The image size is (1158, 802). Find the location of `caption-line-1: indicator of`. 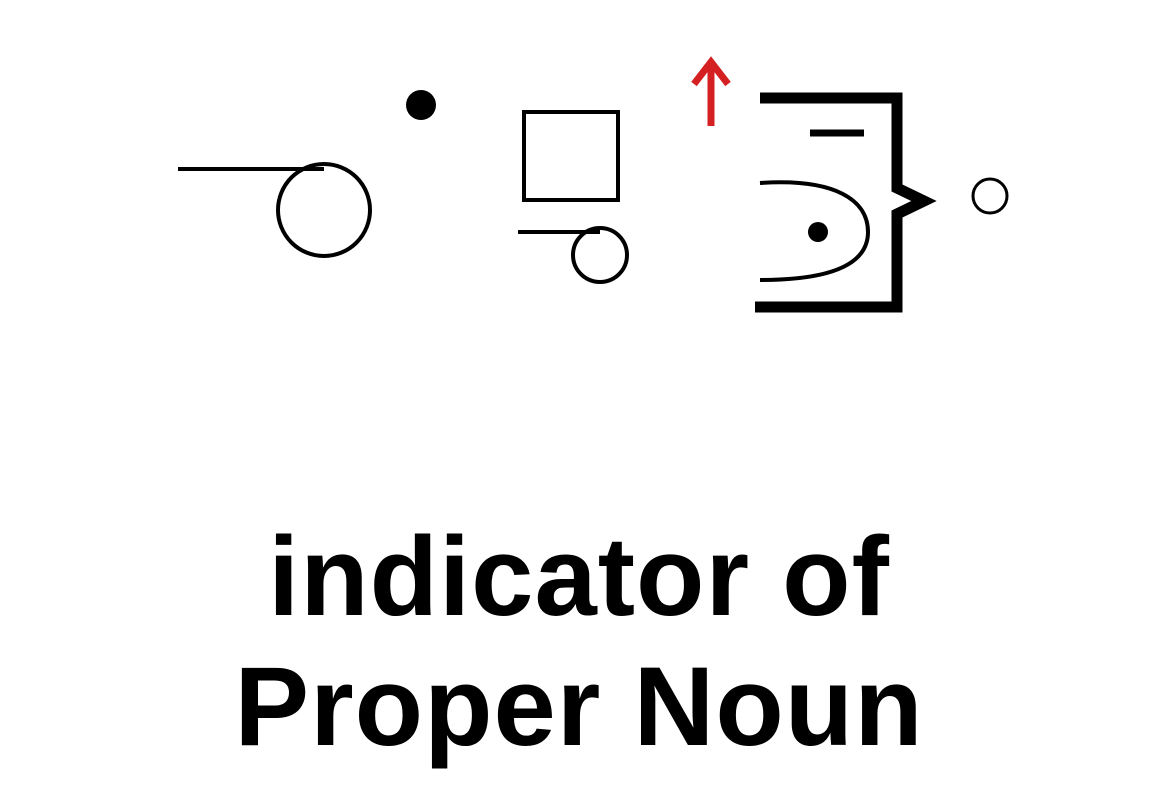

caption-line-1: indicator of is located at coordinates (579, 576).